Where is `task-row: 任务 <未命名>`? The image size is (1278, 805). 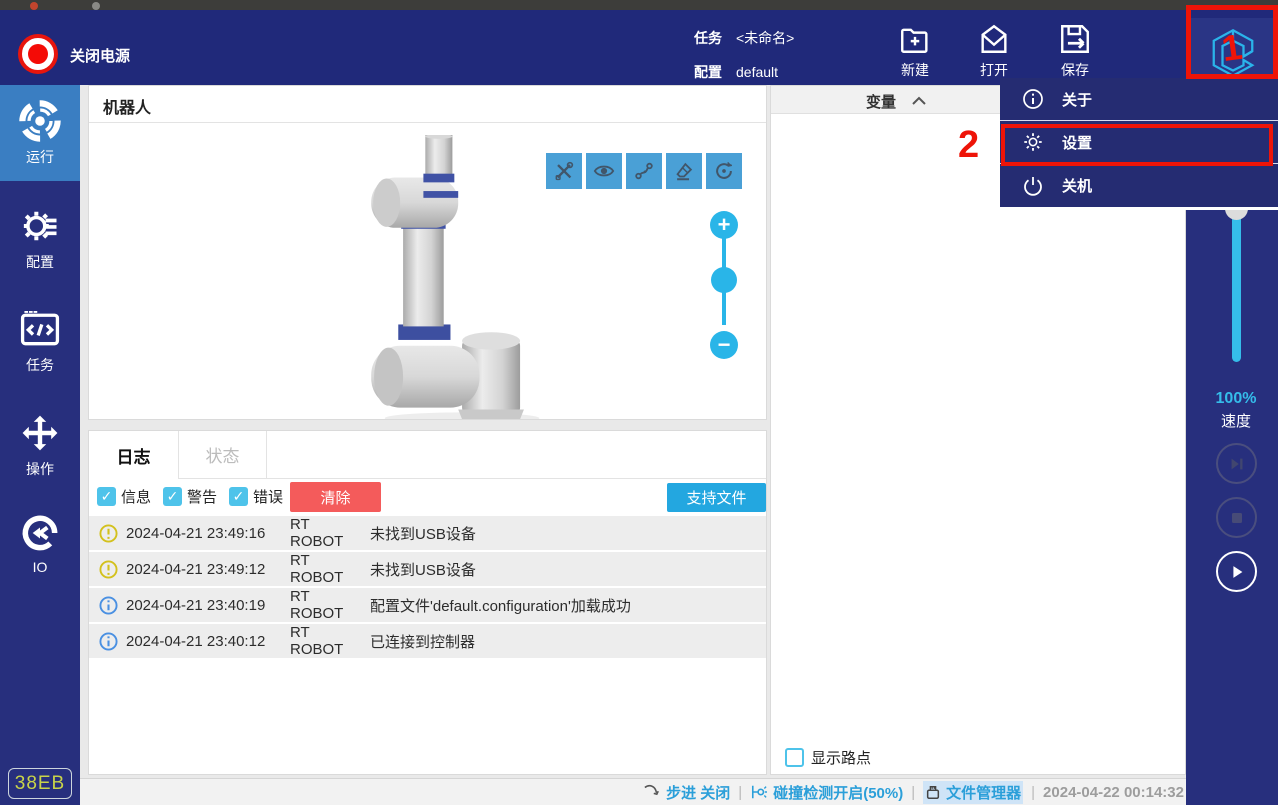 task-row: 任务 <未命名> is located at coordinates (744, 38).